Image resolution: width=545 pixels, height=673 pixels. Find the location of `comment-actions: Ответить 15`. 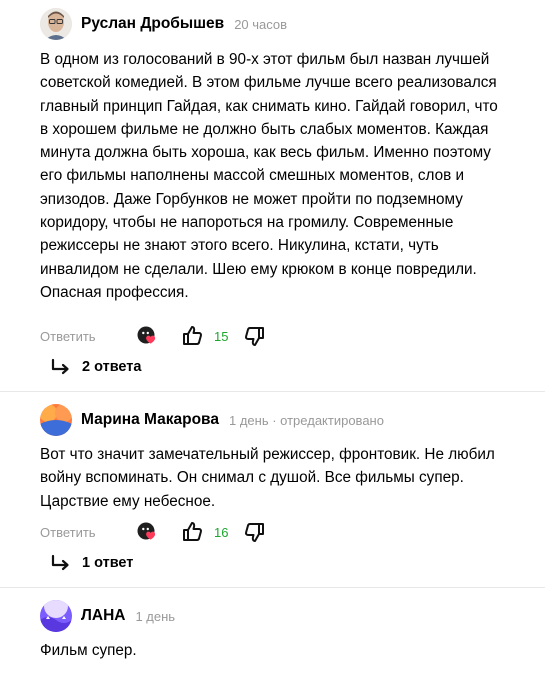

comment-actions: Ответить 15 is located at coordinates (155, 336).